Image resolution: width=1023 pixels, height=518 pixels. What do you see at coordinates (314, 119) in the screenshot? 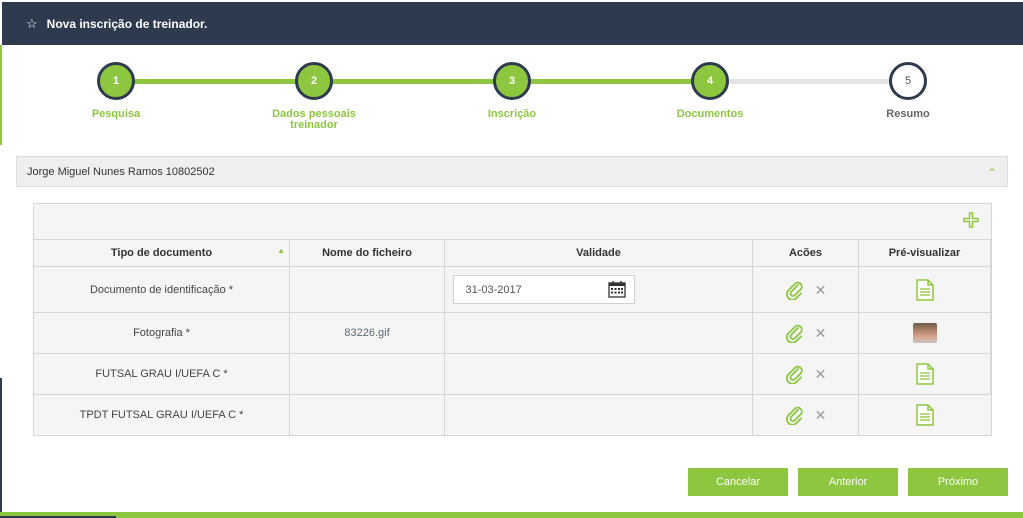
I see `step-2-label: Dados pessoais treinador` at bounding box center [314, 119].